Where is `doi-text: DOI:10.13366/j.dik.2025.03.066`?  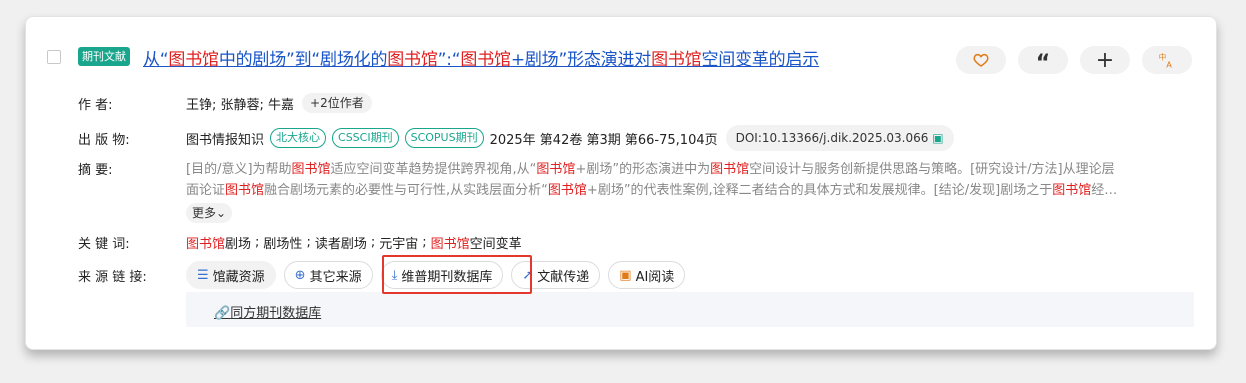
doi-text: DOI:10.13366/j.dik.2025.03.066 is located at coordinates (832, 138).